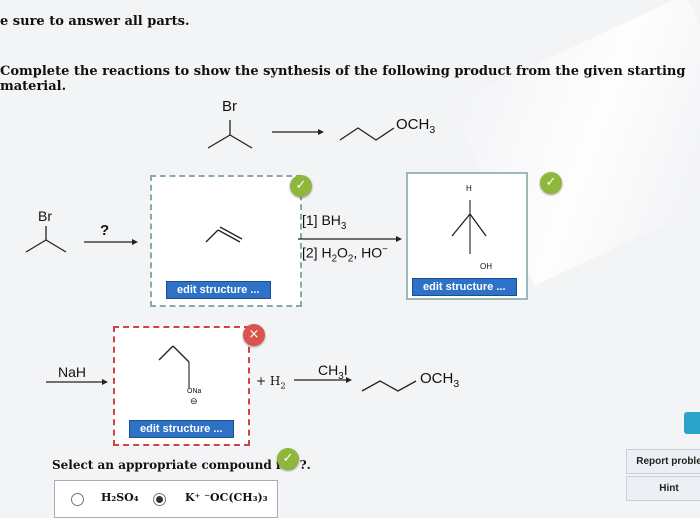  I want to click on reagent-bh3: [1] BH3, so click(324, 222).